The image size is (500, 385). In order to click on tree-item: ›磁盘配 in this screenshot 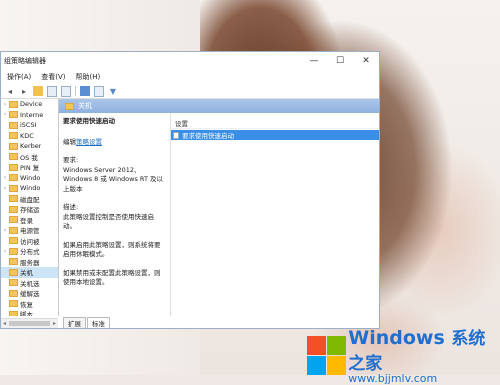, I will do `click(29, 199)`.